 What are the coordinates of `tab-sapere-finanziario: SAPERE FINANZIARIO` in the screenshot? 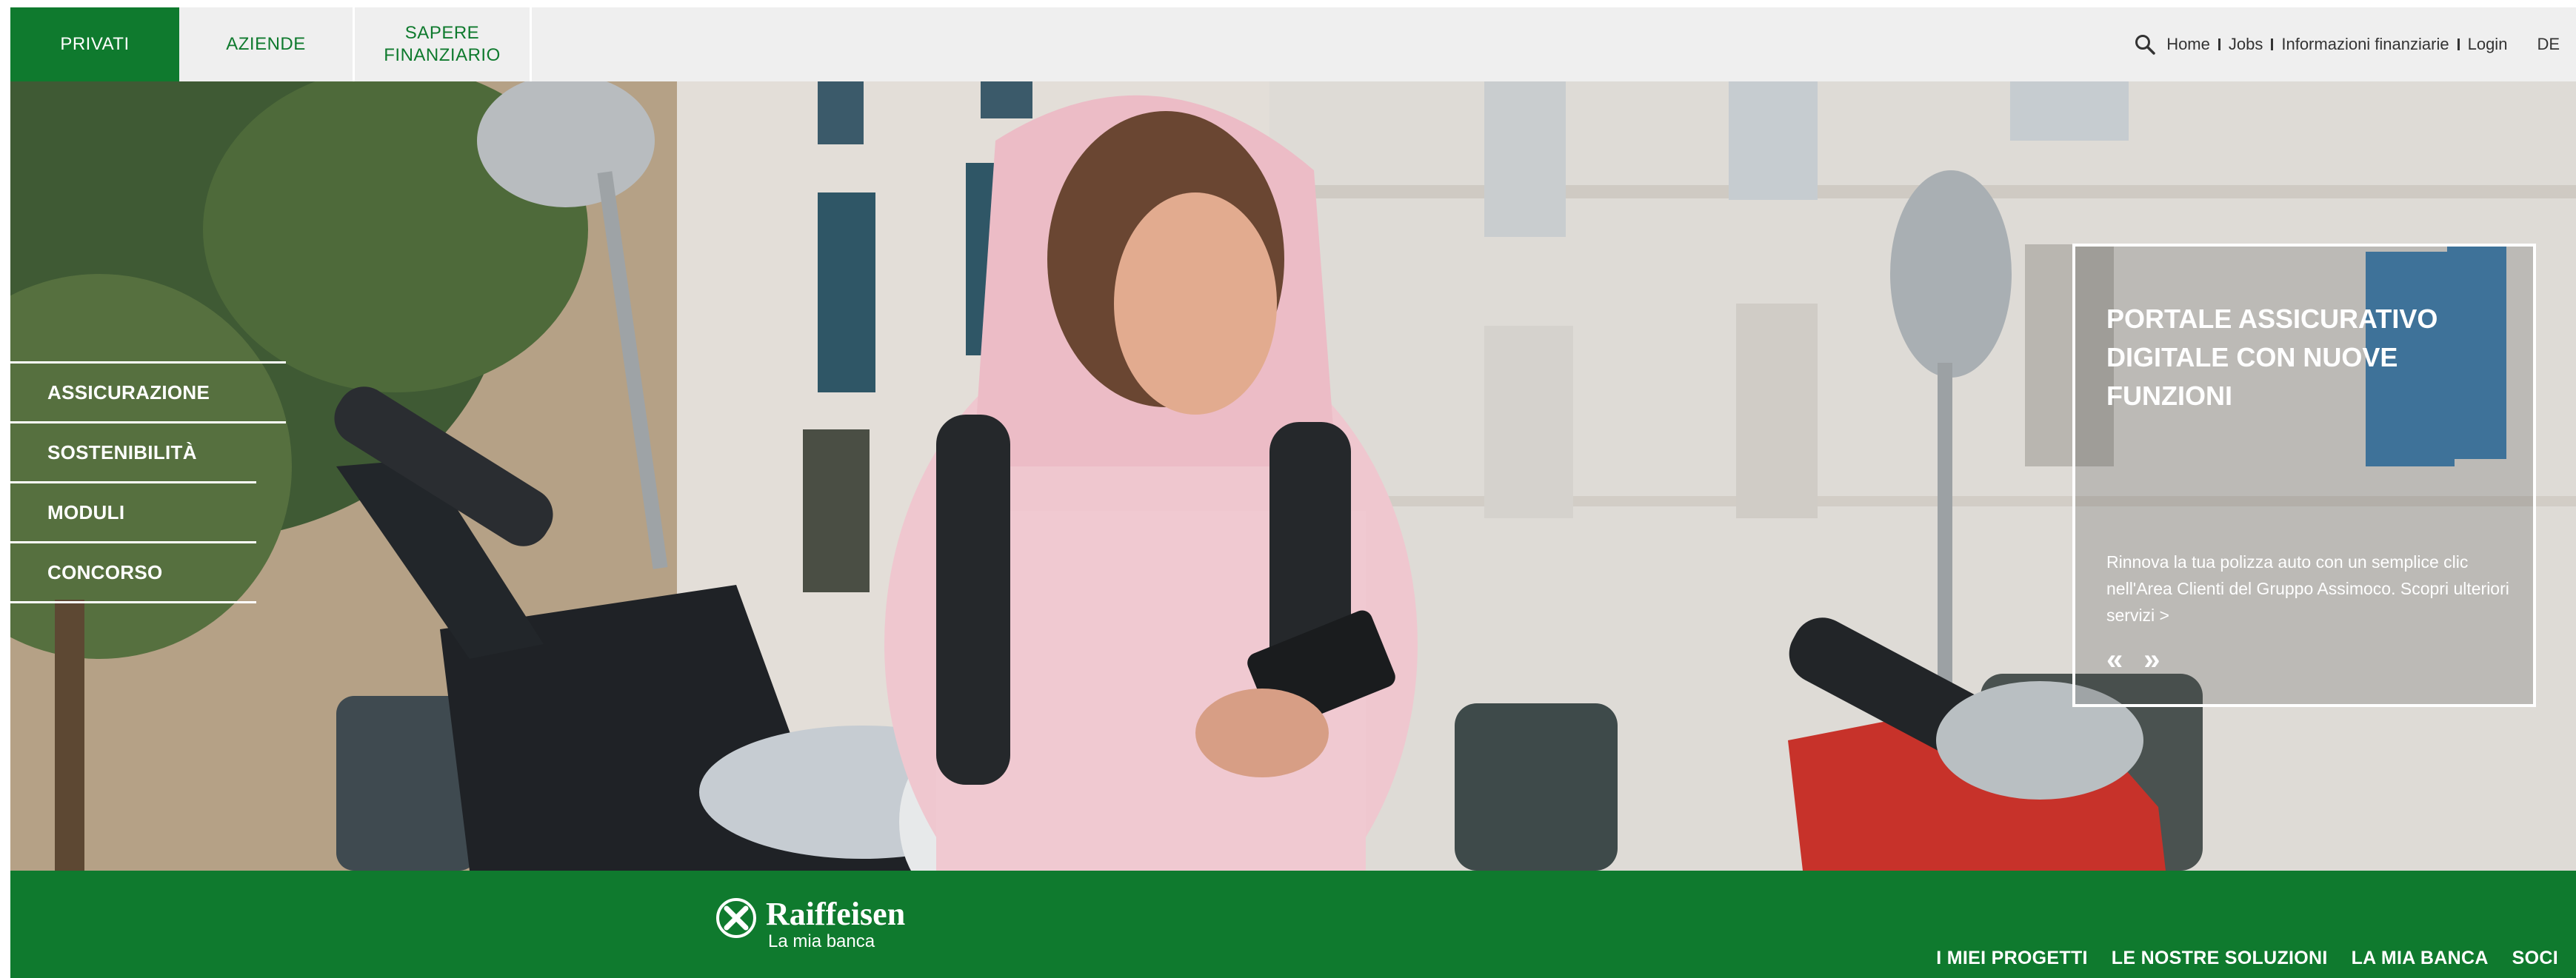 It's located at (442, 44).